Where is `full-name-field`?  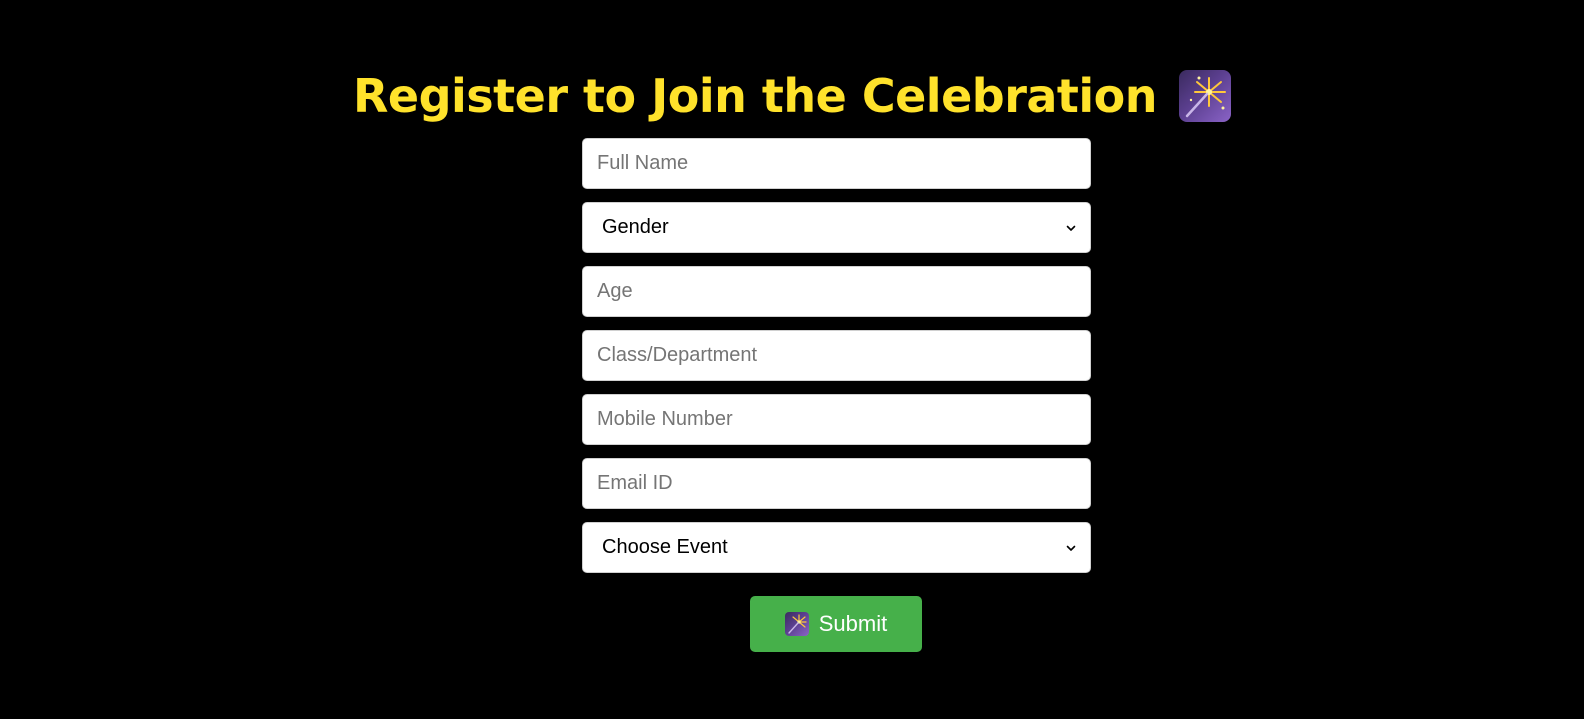 full-name-field is located at coordinates (836, 163).